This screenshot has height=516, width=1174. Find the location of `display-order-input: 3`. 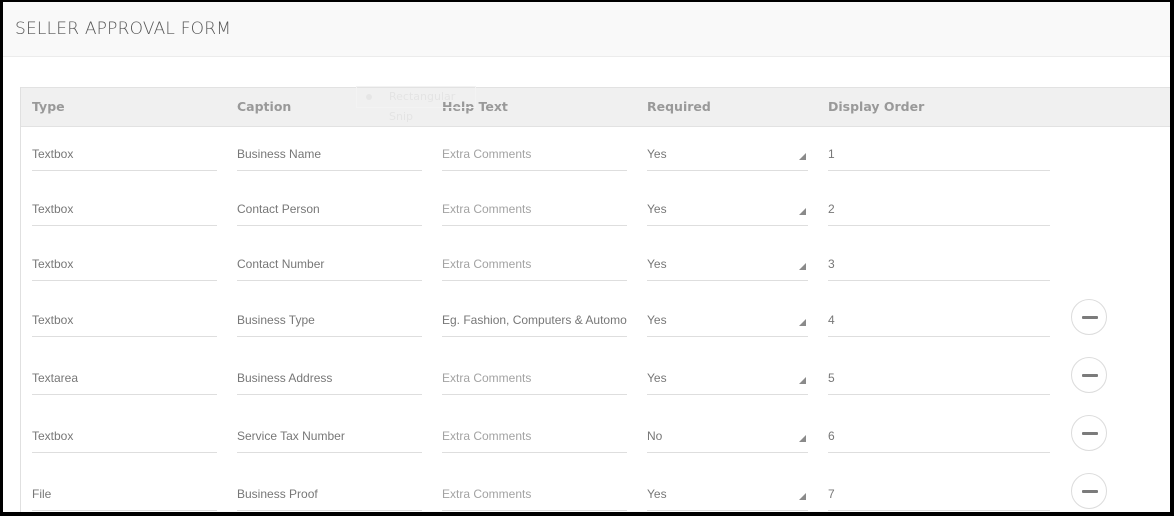

display-order-input: 3 is located at coordinates (939, 259).